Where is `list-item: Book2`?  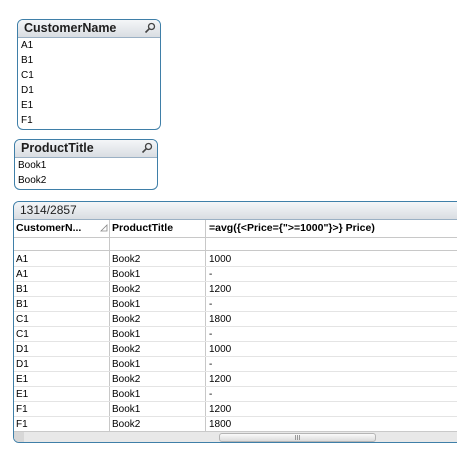
list-item: Book2 is located at coordinates (86, 180).